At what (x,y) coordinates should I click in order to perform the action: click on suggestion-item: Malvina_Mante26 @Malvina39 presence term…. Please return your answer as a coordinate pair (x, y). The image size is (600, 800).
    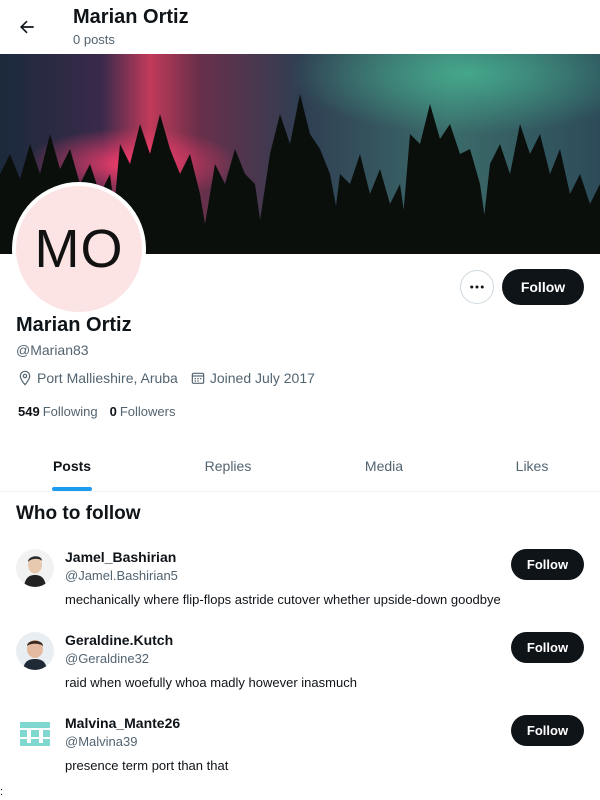
    Looking at the image, I should click on (300, 756).